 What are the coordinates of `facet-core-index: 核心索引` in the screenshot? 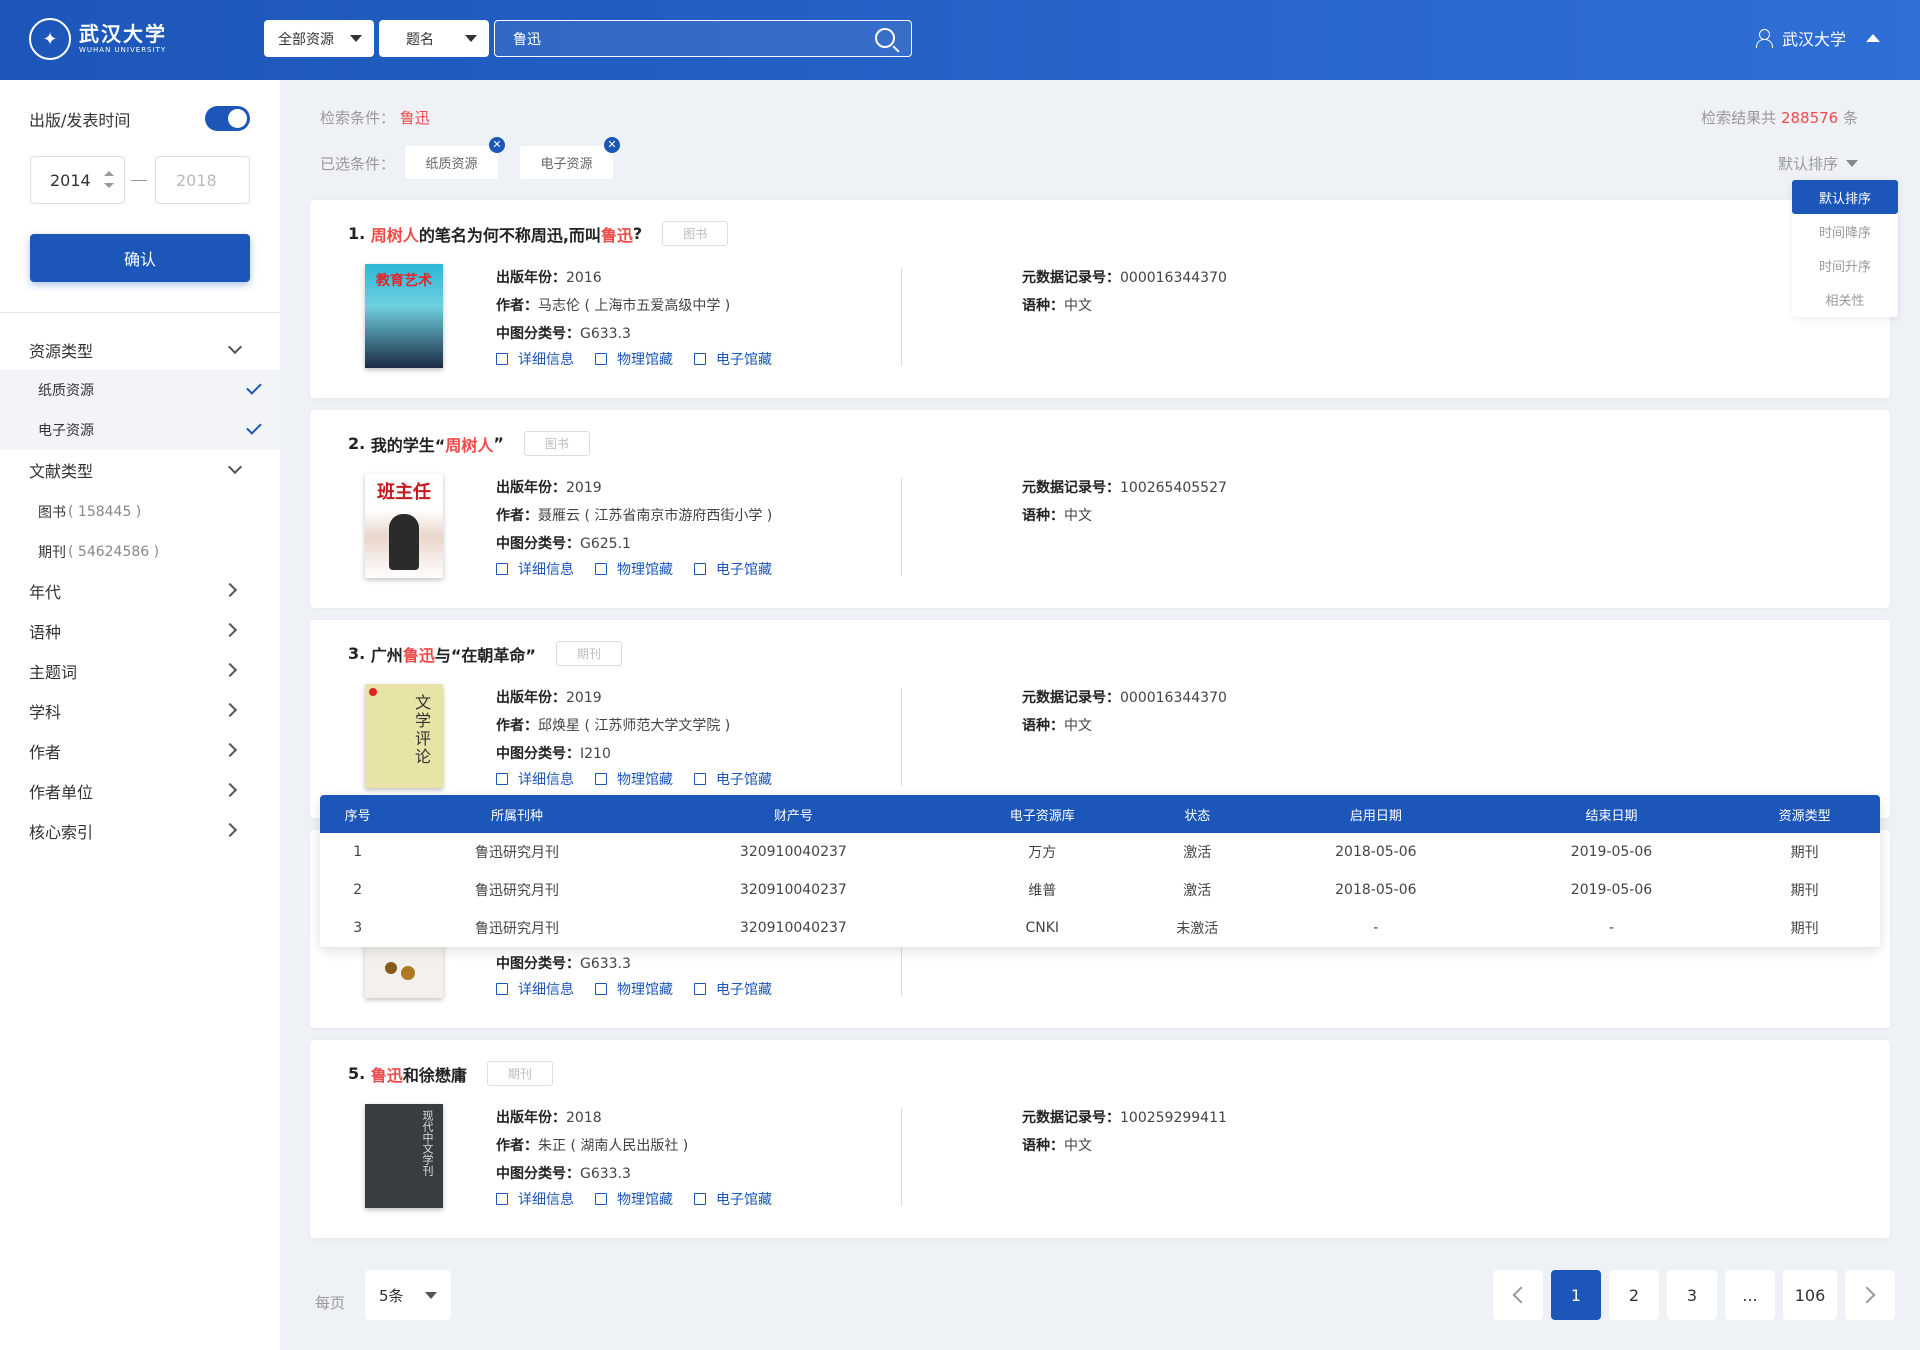 It's located at (140, 831).